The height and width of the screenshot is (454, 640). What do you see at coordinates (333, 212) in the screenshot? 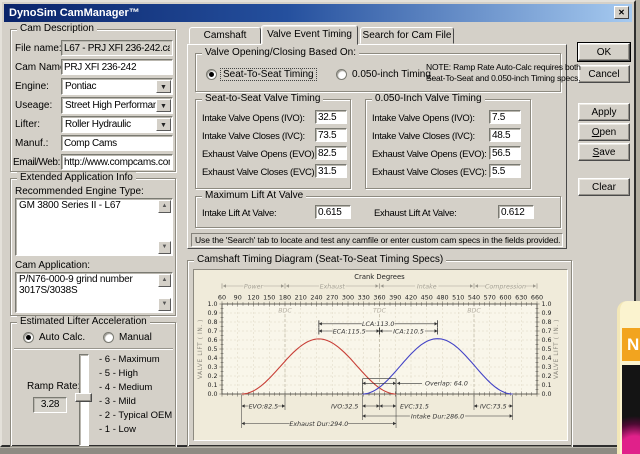
I see `intake-lift-input` at bounding box center [333, 212].